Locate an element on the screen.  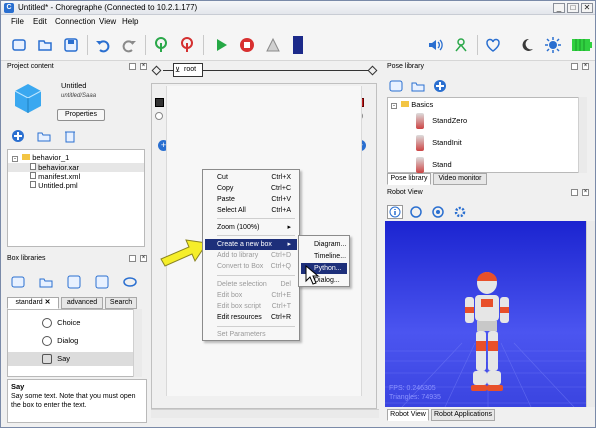
menu-item-cut: Cut Ctrl+X is located at coordinates (251, 177).